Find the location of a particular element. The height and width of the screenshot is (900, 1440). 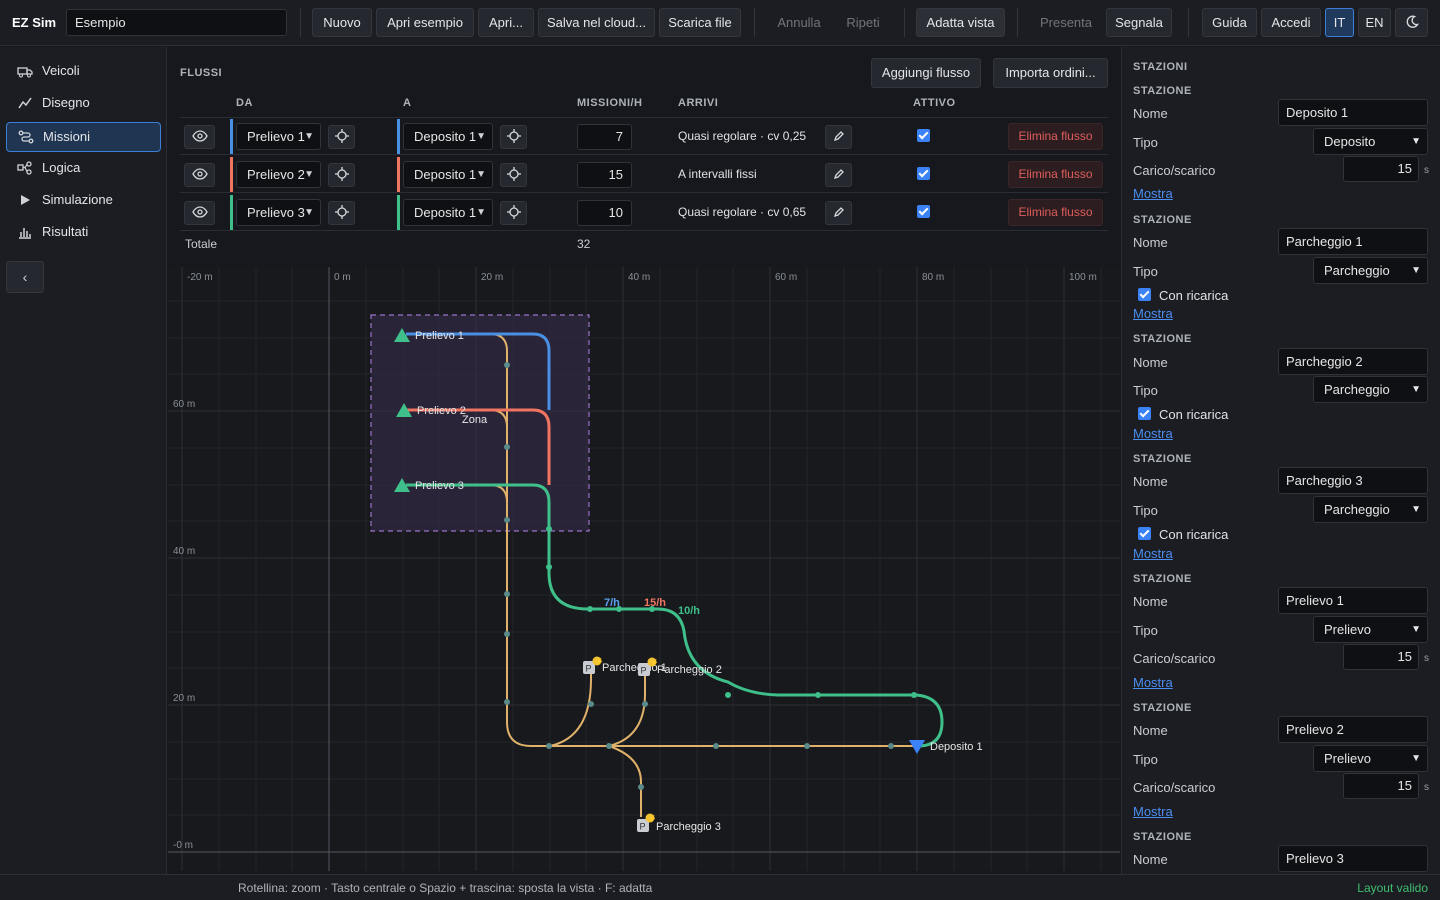

download-button: Scarica file is located at coordinates (700, 22).